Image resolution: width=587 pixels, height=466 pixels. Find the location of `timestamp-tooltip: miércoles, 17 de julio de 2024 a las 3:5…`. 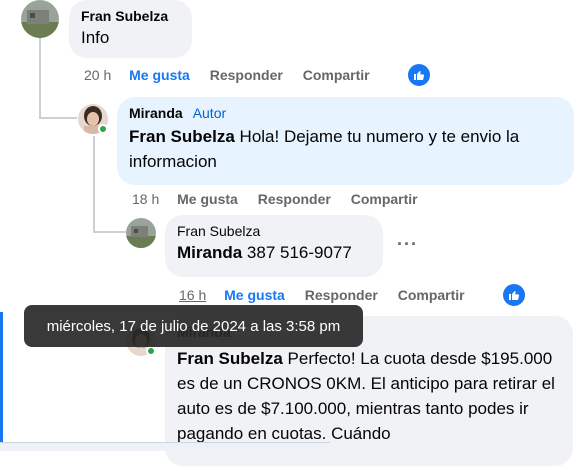

timestamp-tooltip: miércoles, 17 de julio de 2024 a las 3:5… is located at coordinates (193, 326).